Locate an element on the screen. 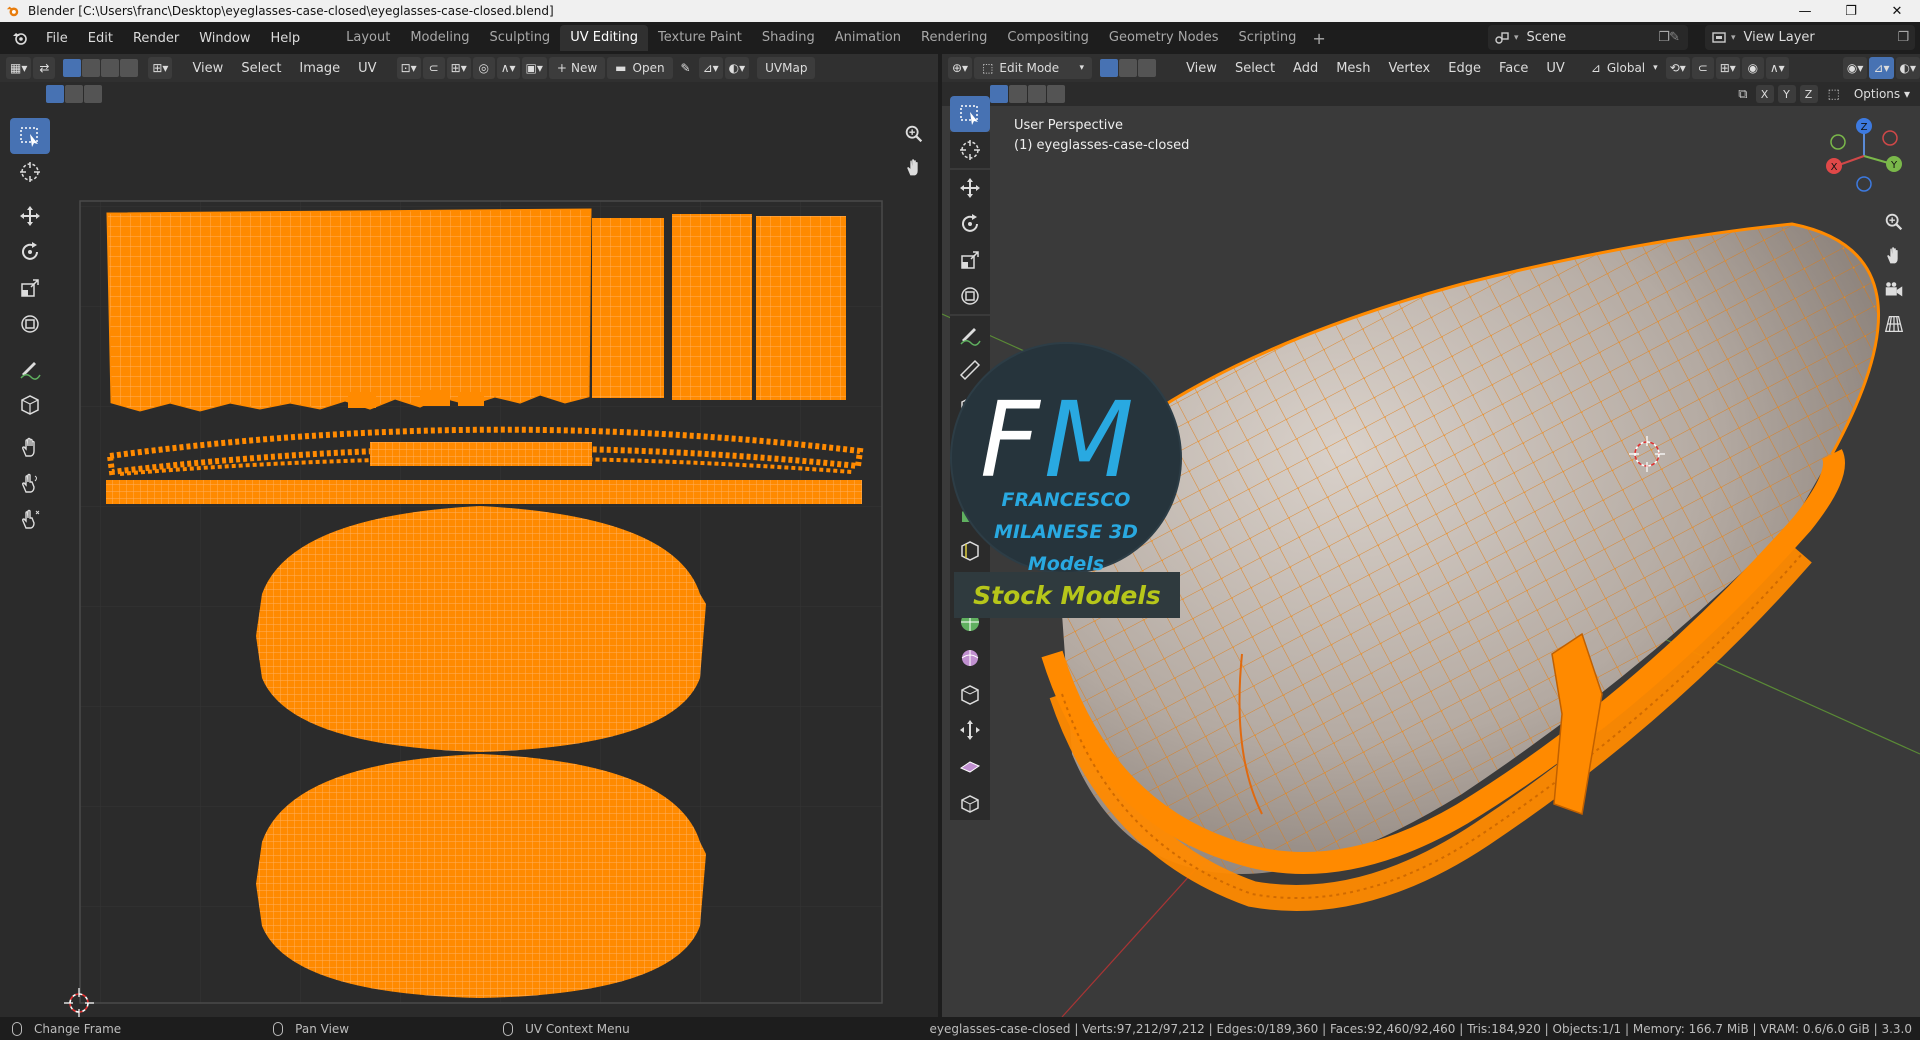  tool-relax is located at coordinates (30, 484).